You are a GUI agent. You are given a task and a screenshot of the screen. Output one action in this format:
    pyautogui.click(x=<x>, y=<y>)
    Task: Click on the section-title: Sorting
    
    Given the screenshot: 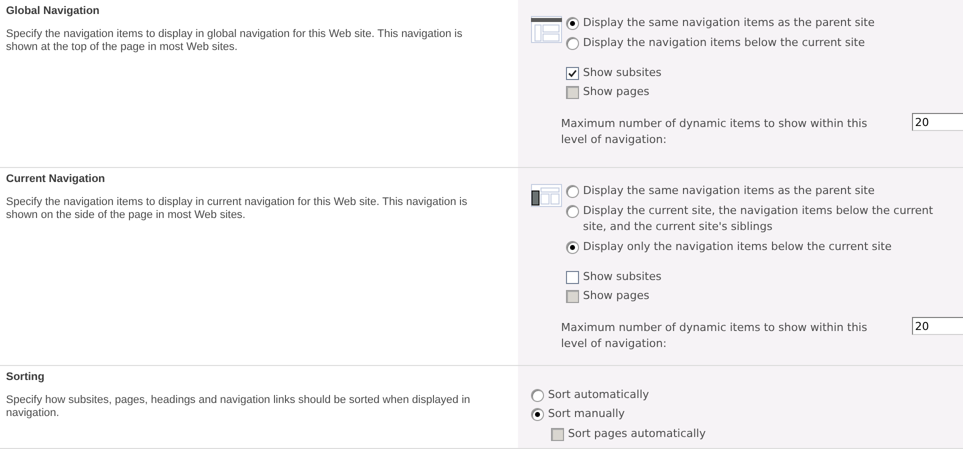 What is the action you would take?
    pyautogui.click(x=26, y=377)
    